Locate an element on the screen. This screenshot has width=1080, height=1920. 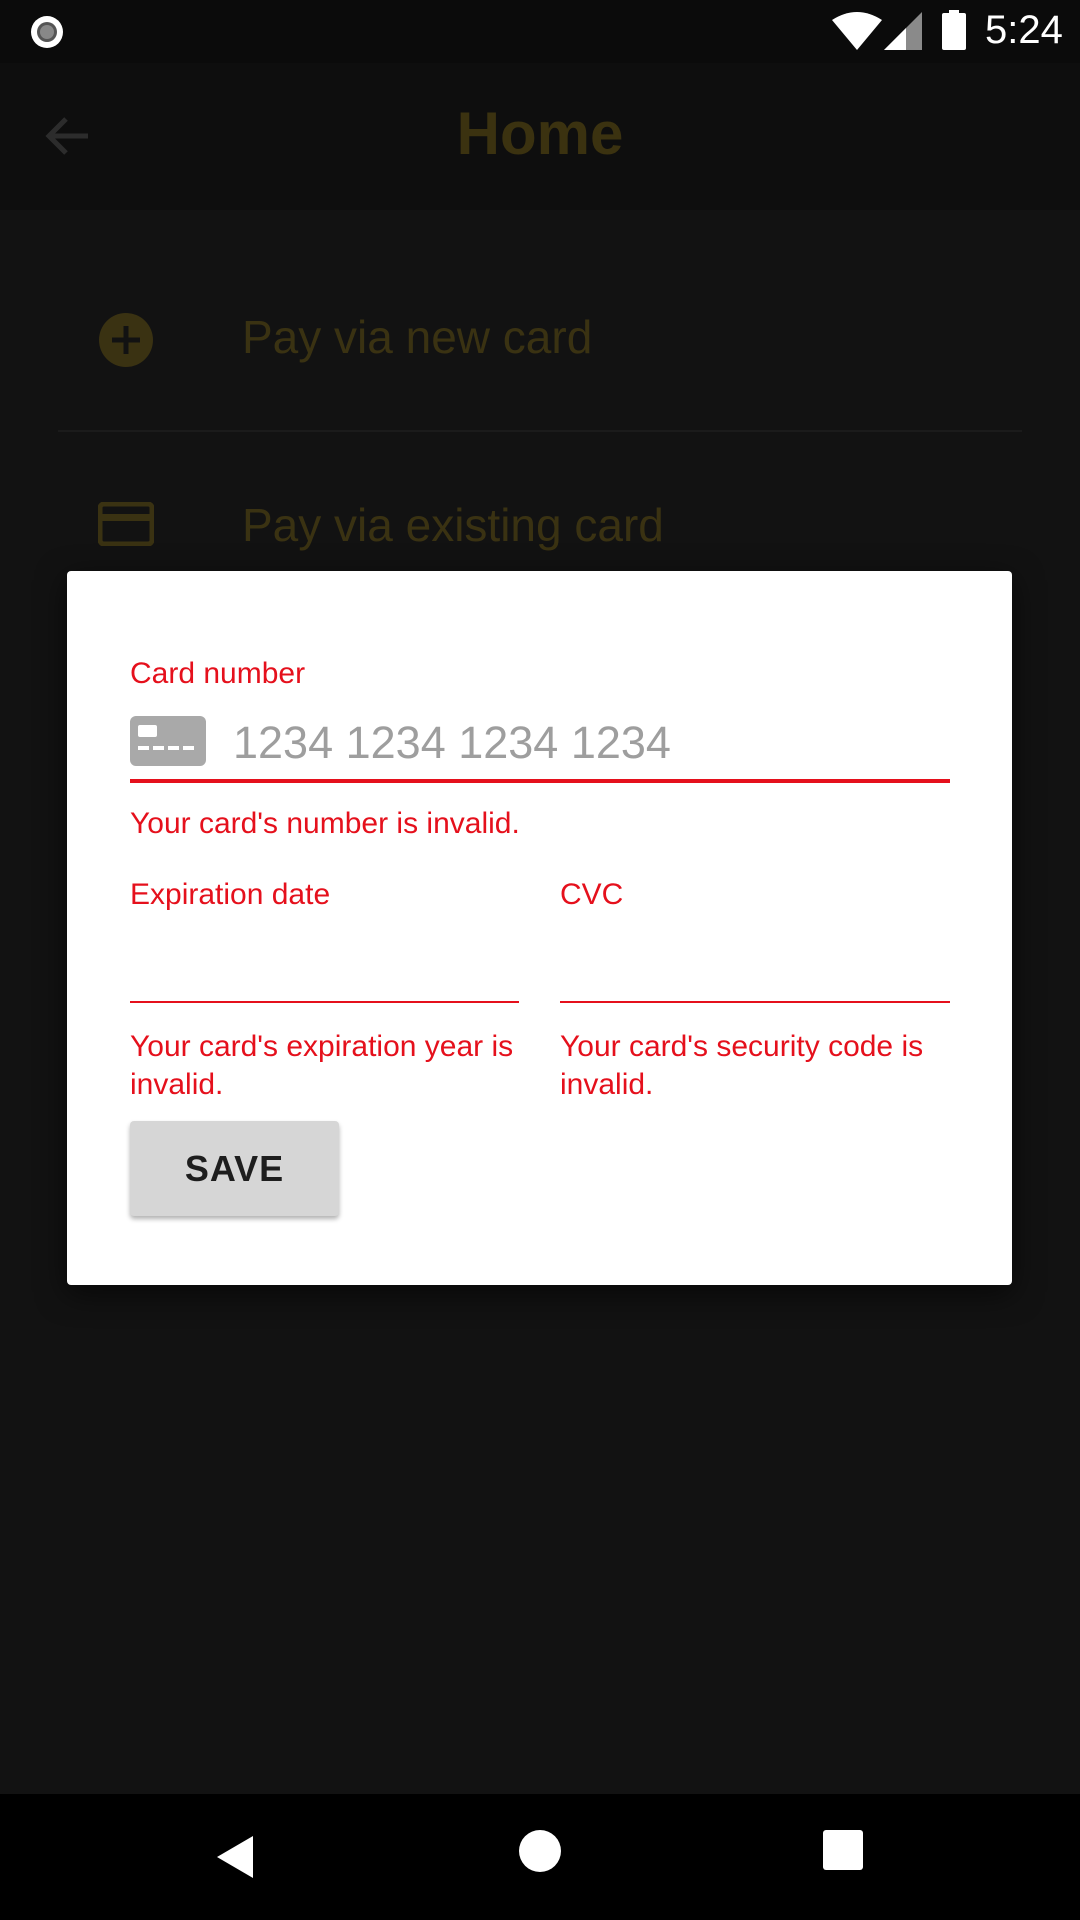
system-nav-bar is located at coordinates (540, 1857).